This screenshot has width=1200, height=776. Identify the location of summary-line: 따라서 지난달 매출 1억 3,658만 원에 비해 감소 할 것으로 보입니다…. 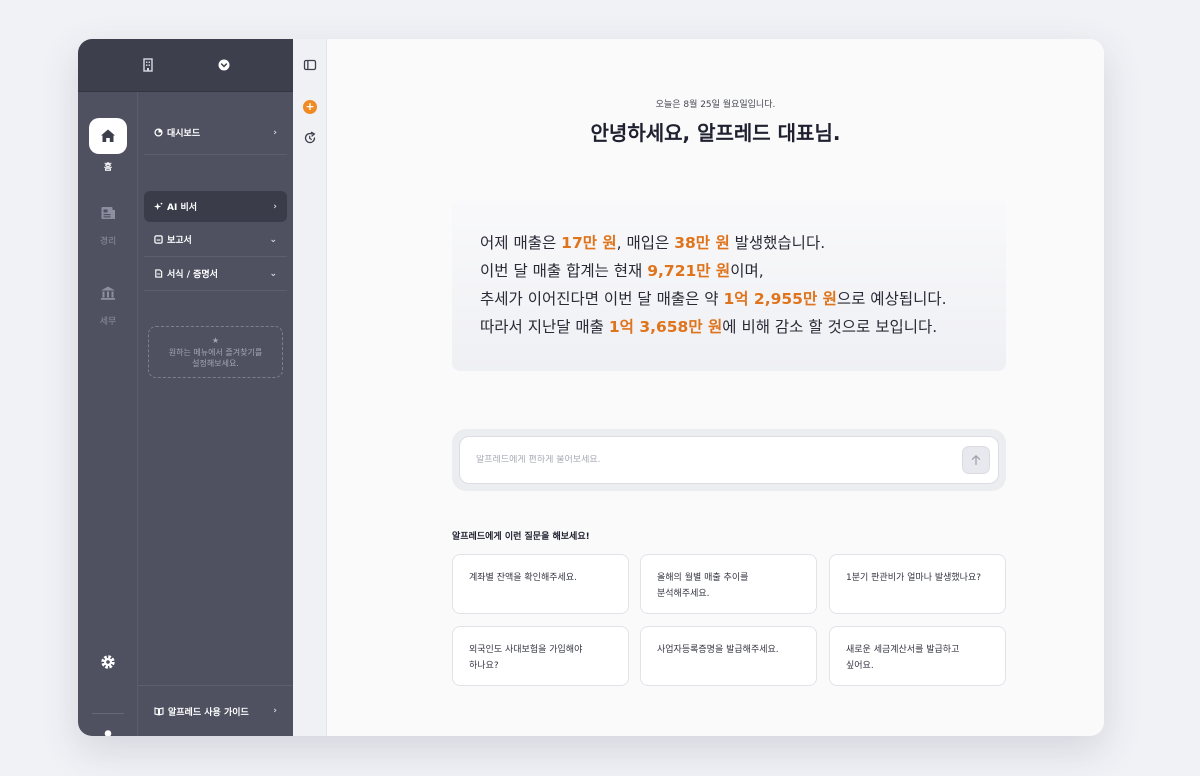
(709, 327).